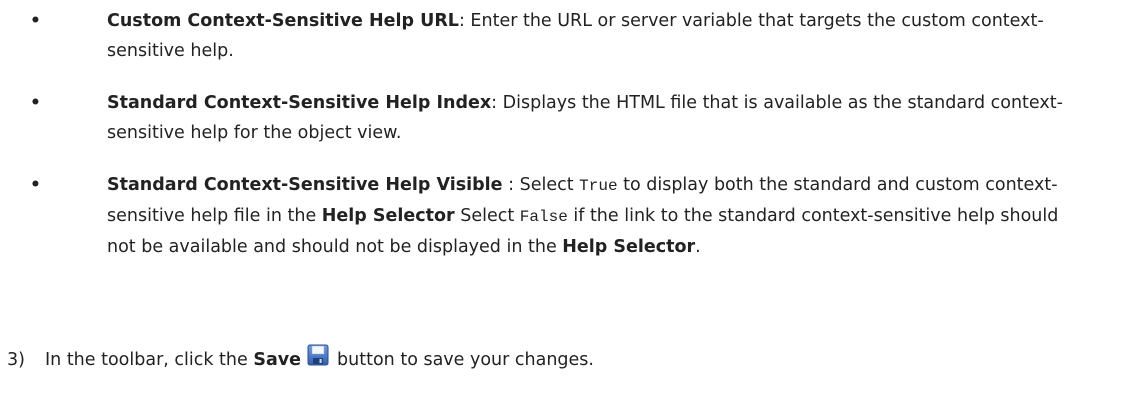 The width and height of the screenshot is (1122, 394). What do you see at coordinates (299, 103) in the screenshot?
I see `term-standard-help-index: Standard Context-Sensitive Help Index` at bounding box center [299, 103].